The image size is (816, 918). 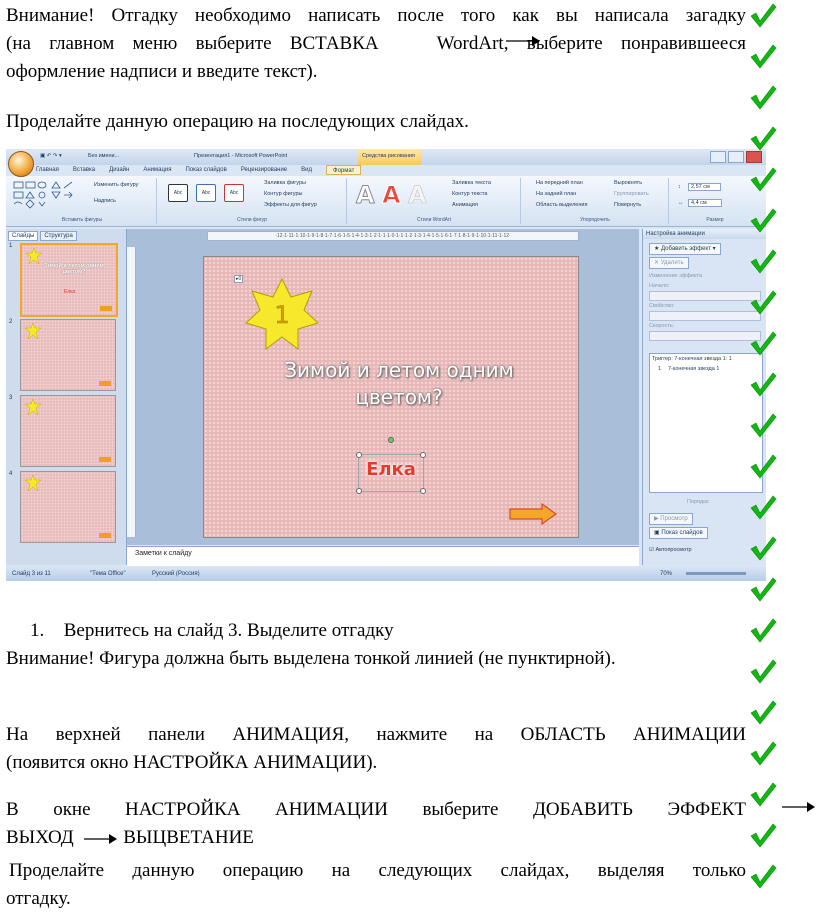 I want to click on text-exit: ВЫХОД, so click(x=40, y=837).